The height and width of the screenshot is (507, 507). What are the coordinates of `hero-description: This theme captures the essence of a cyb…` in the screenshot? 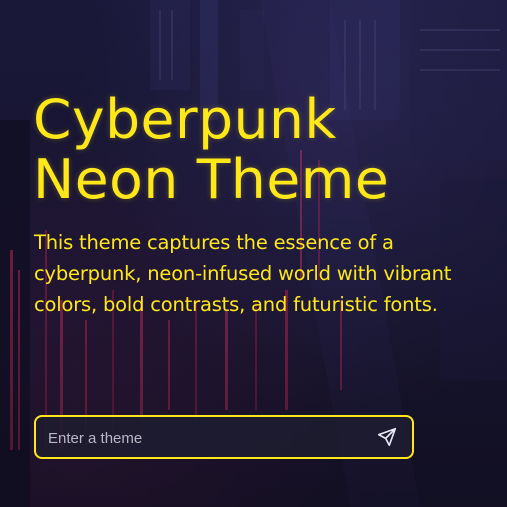 It's located at (243, 273).